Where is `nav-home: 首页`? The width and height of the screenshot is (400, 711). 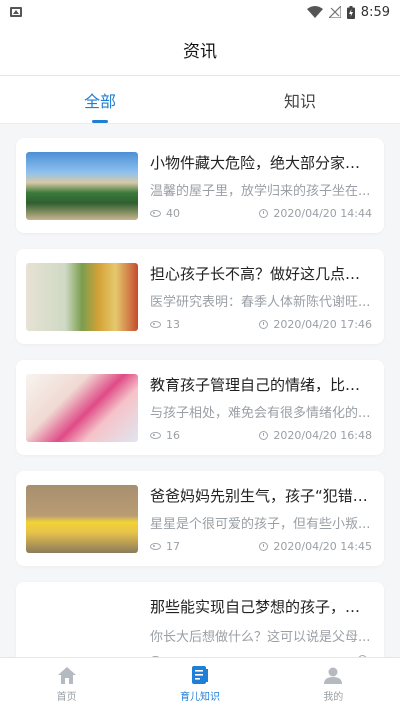
nav-home: 首页 is located at coordinates (66, 684).